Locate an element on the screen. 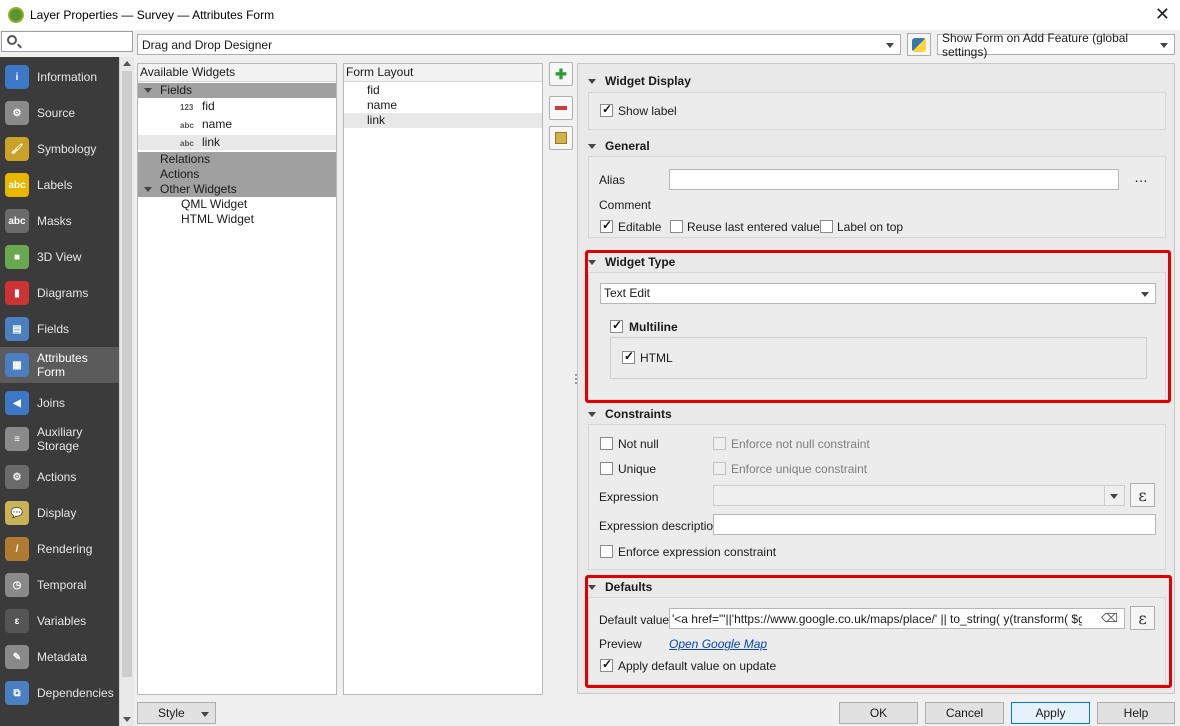 The height and width of the screenshot is (726, 1180). alias-input is located at coordinates (894, 179).